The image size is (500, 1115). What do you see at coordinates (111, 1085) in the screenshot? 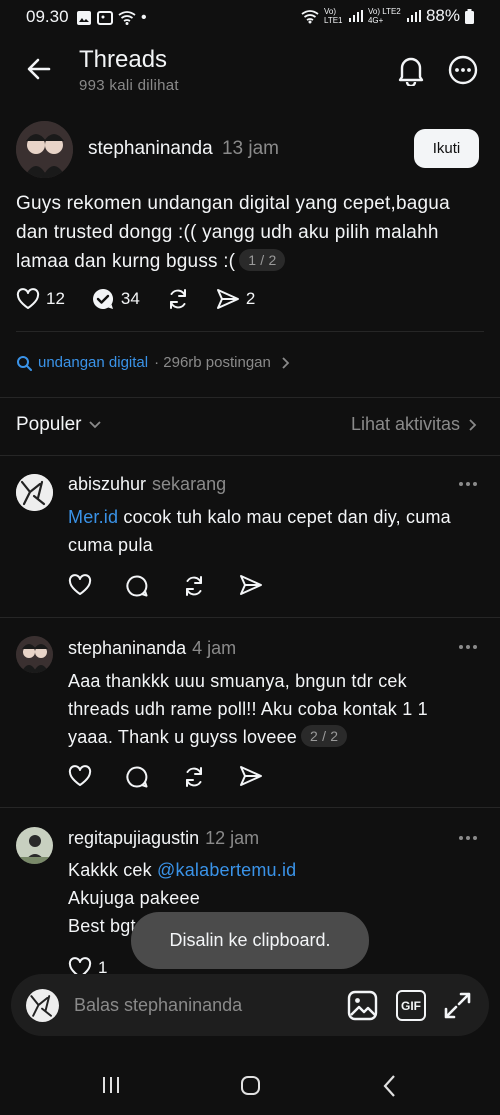
I see `recent-apps-button` at bounding box center [111, 1085].